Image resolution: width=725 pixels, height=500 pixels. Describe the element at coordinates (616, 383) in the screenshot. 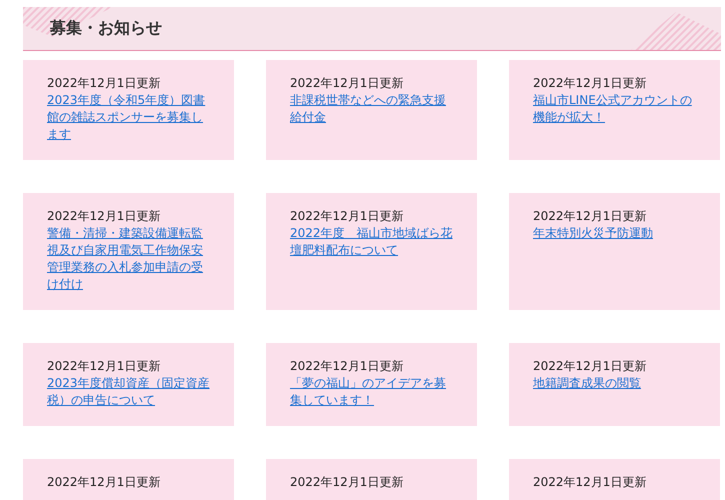

I see `news-link: 地籍調査成果の閲覧` at that location.